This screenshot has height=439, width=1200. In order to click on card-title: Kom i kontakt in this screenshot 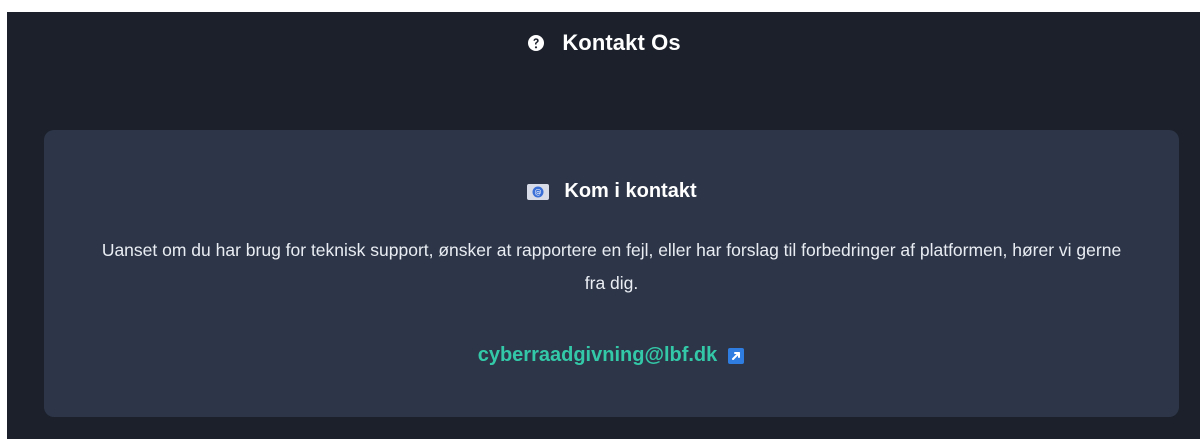, I will do `click(630, 191)`.